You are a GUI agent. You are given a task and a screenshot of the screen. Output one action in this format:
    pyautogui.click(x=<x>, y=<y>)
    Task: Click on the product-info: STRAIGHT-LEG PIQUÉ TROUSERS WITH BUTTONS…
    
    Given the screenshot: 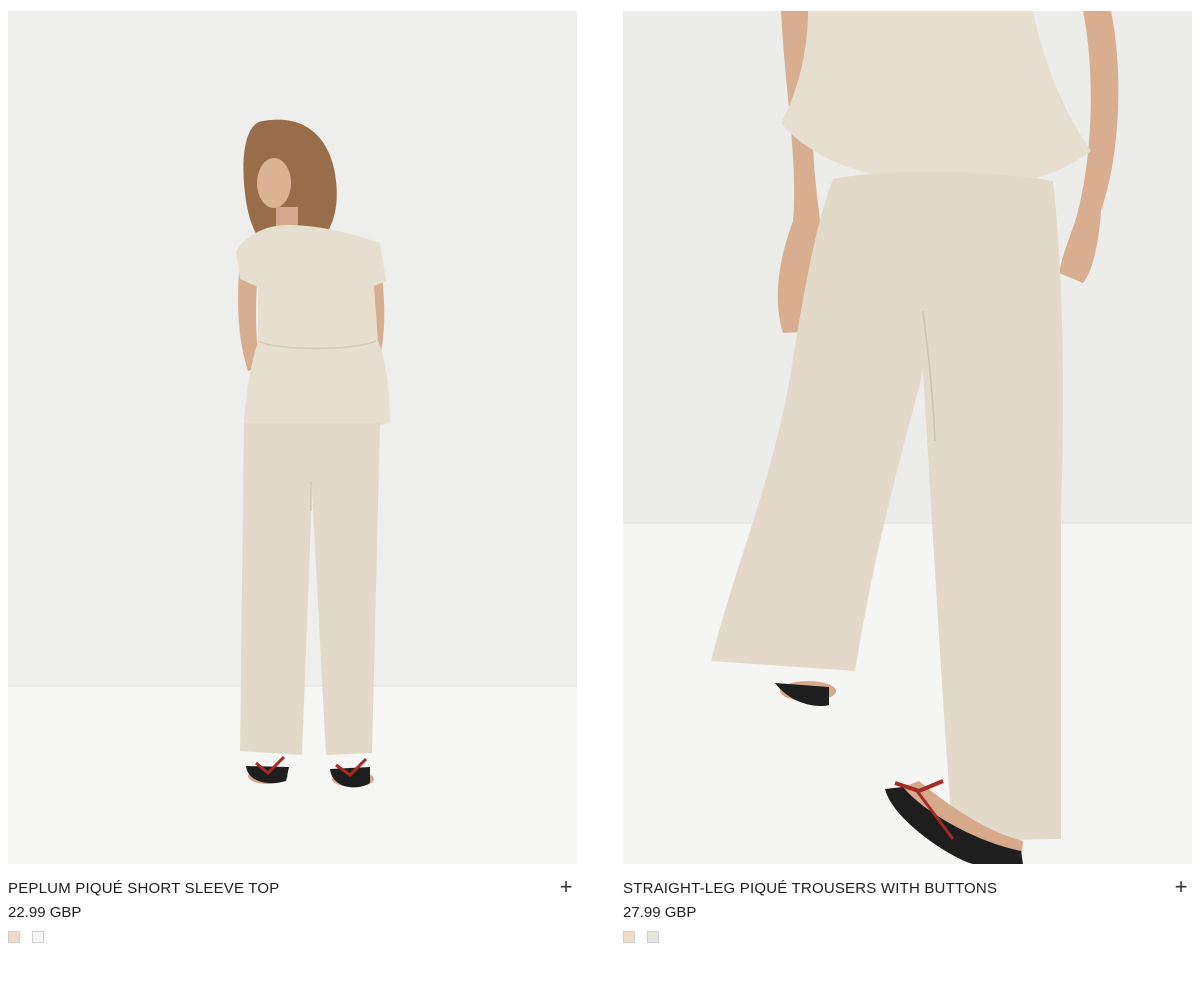 What is the action you would take?
    pyautogui.click(x=907, y=911)
    